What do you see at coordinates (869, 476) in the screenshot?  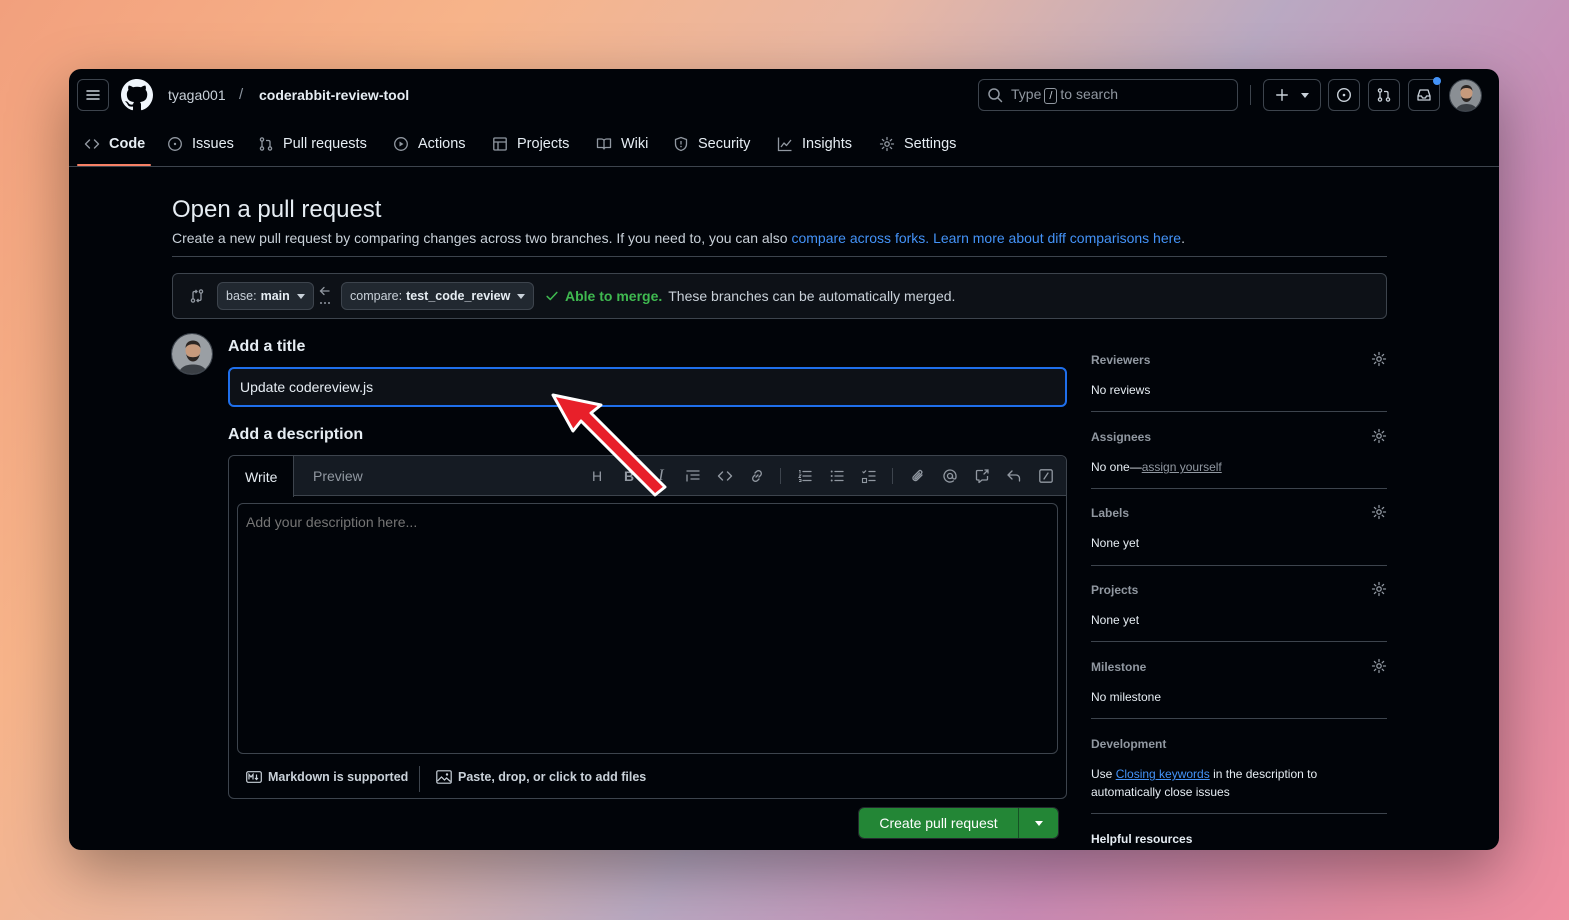 I see `task-list-button` at bounding box center [869, 476].